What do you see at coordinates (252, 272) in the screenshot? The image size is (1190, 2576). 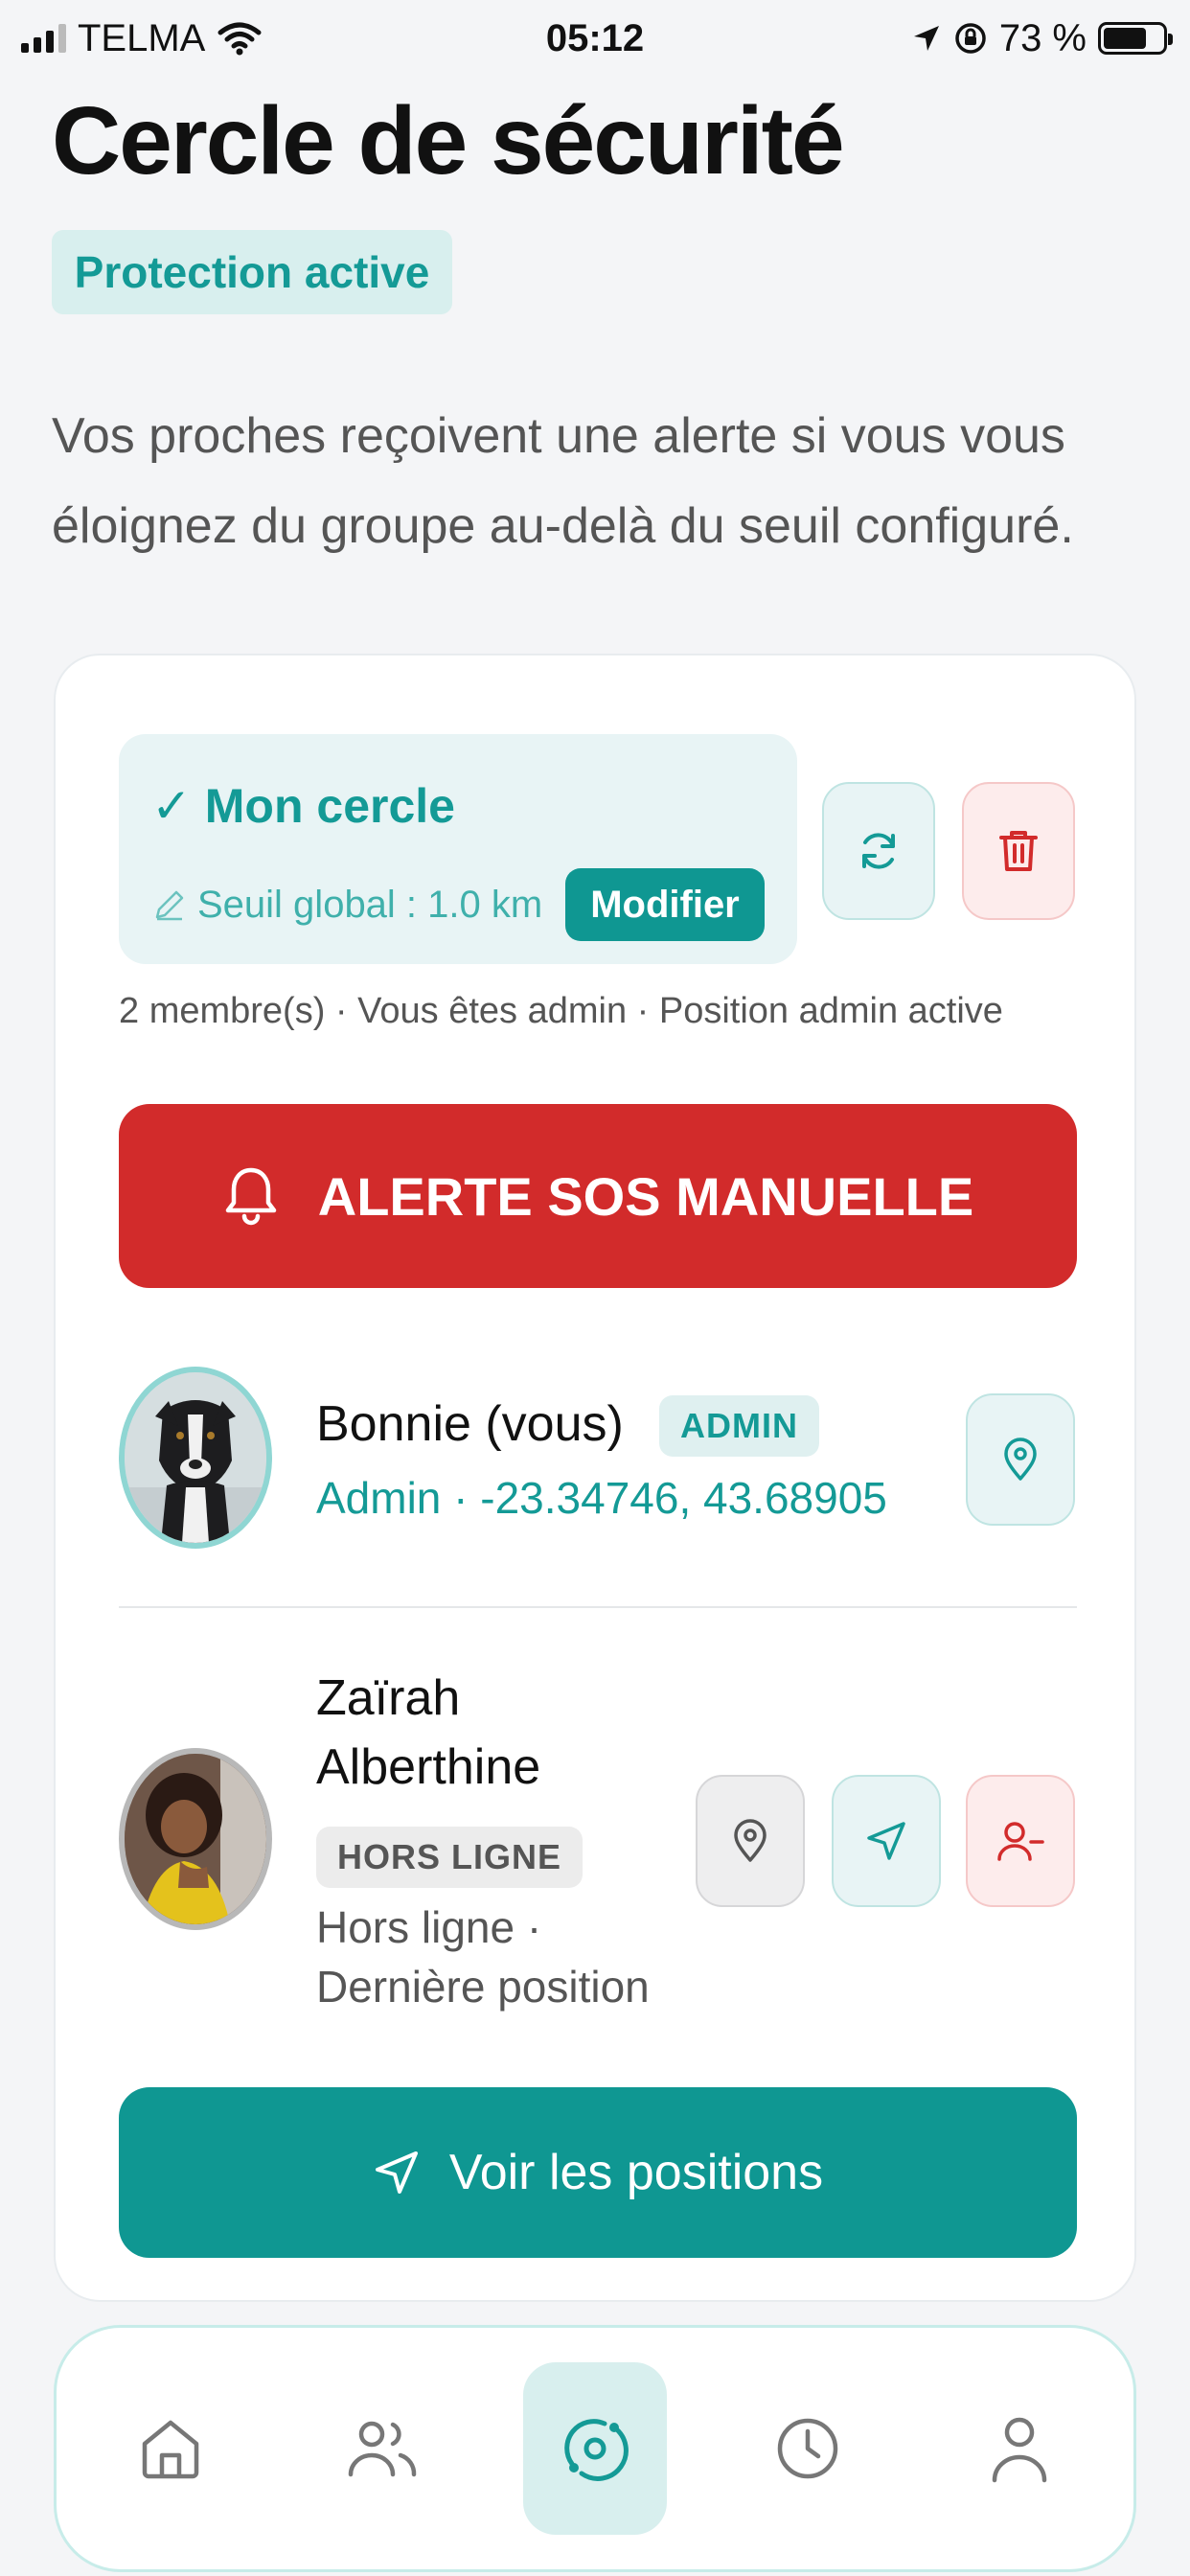 I see `protection-status-badge: Protection active` at bounding box center [252, 272].